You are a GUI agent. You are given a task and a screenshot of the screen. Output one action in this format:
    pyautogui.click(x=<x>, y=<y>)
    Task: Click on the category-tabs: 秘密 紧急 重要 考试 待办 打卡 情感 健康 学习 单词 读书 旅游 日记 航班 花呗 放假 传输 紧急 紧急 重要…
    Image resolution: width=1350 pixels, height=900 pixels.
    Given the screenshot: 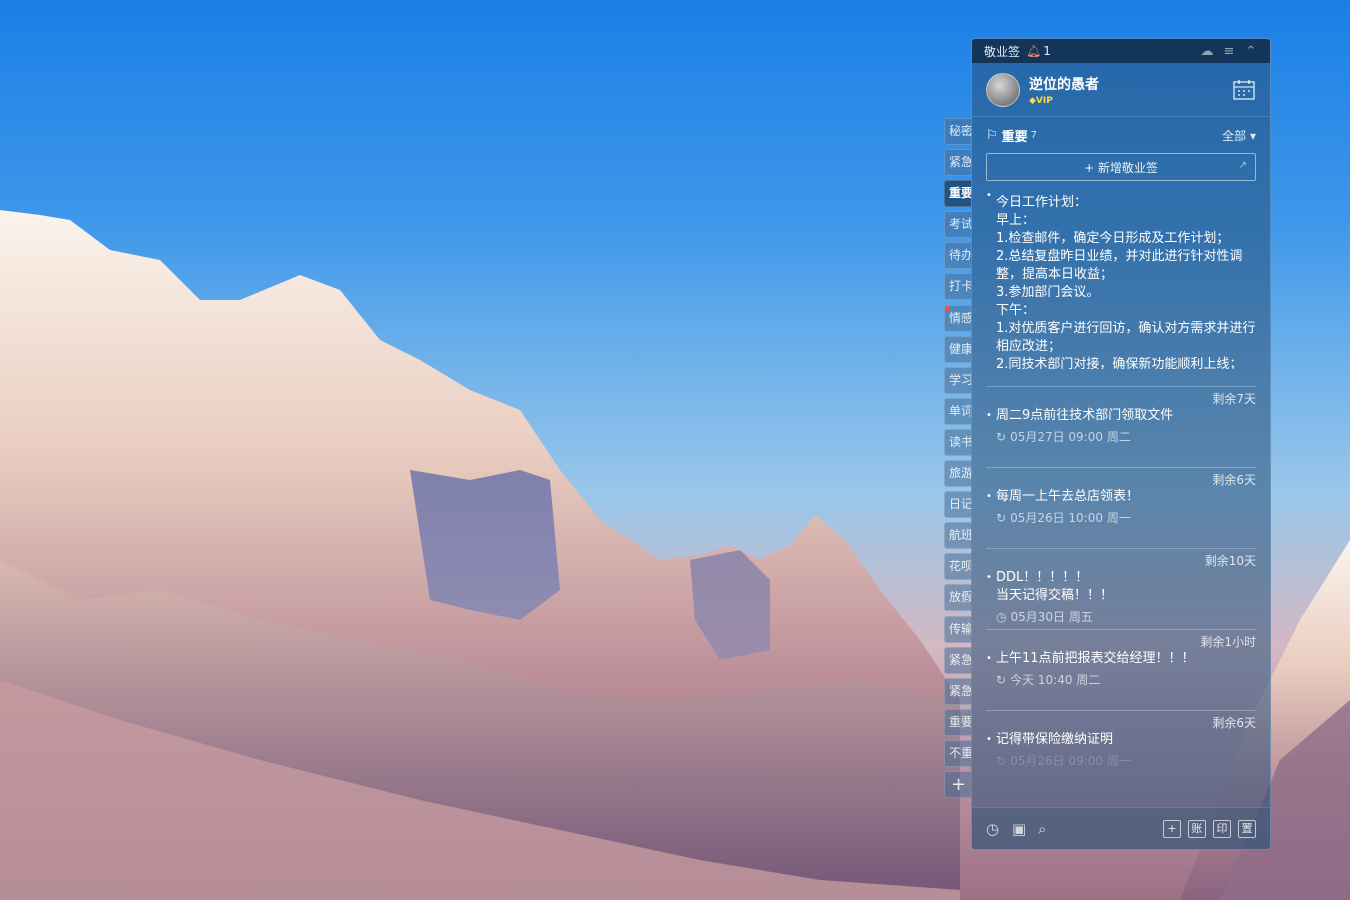 What is the action you would take?
    pyautogui.click(x=958, y=460)
    